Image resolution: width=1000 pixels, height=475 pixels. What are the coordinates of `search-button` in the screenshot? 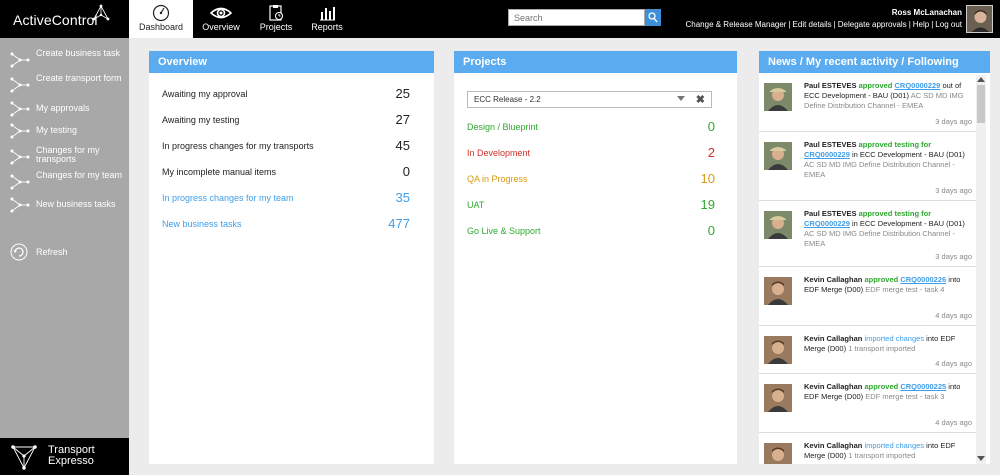 It's located at (653, 17).